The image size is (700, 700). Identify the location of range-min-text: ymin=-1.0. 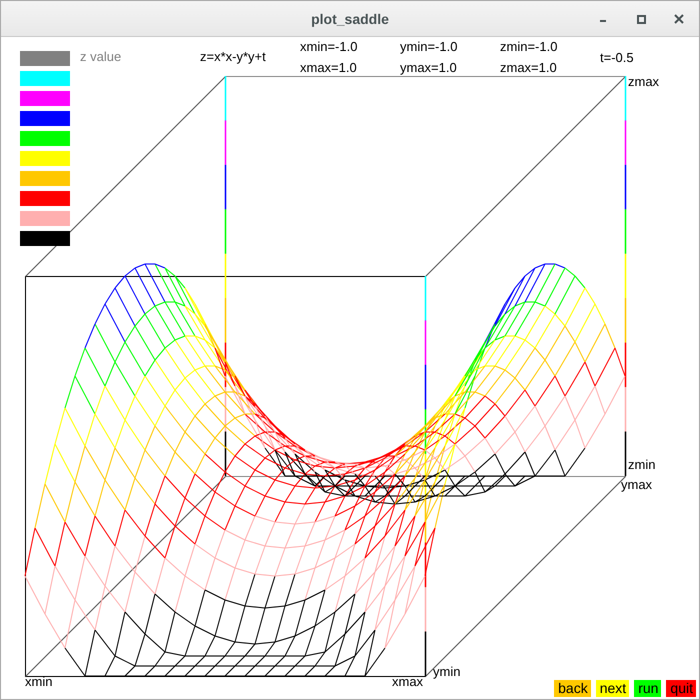
(429, 46).